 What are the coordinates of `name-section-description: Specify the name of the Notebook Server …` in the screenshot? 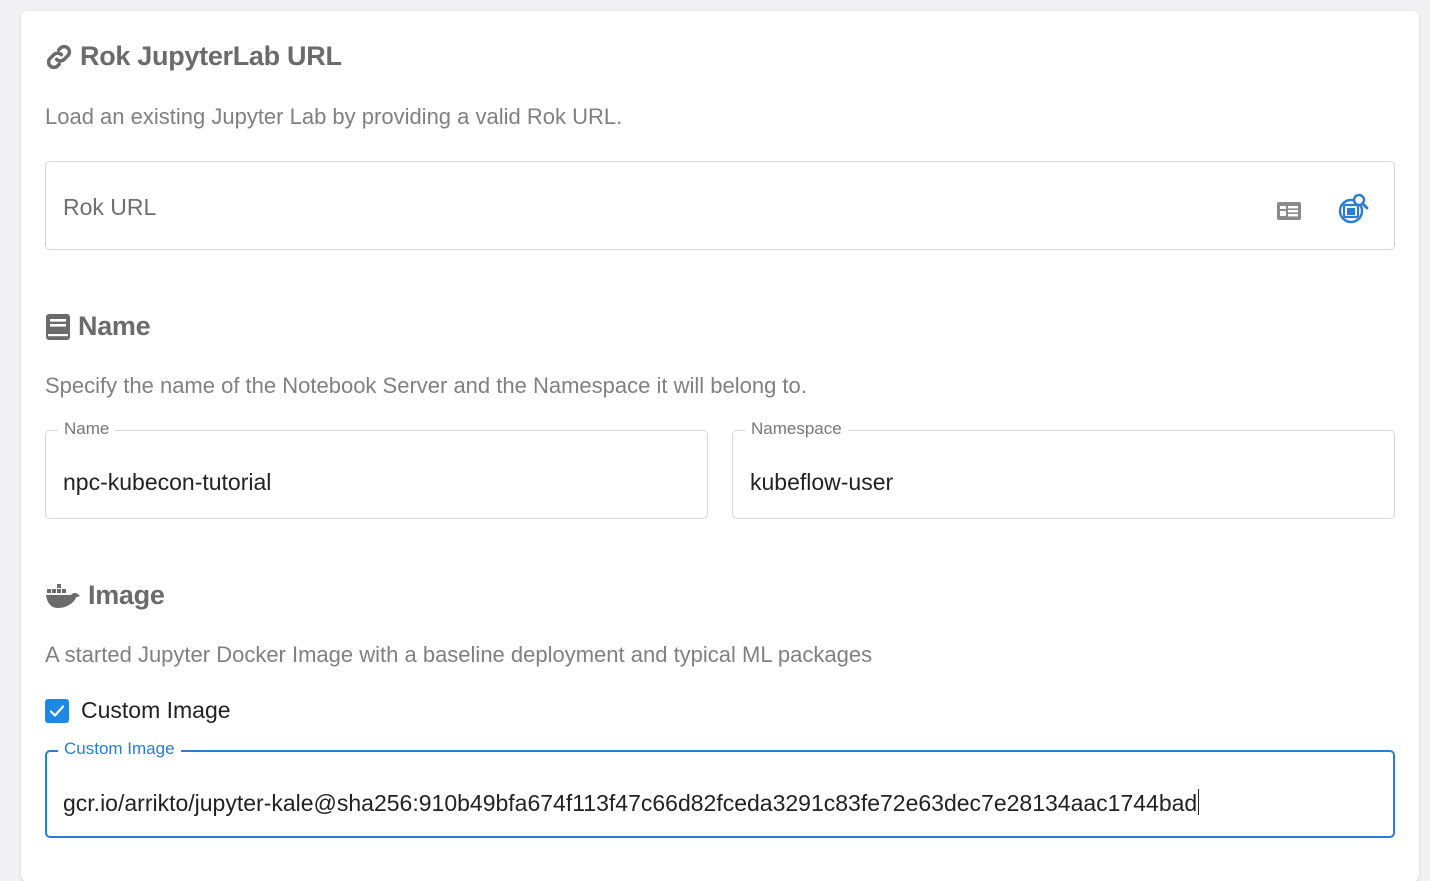 It's located at (426, 385).